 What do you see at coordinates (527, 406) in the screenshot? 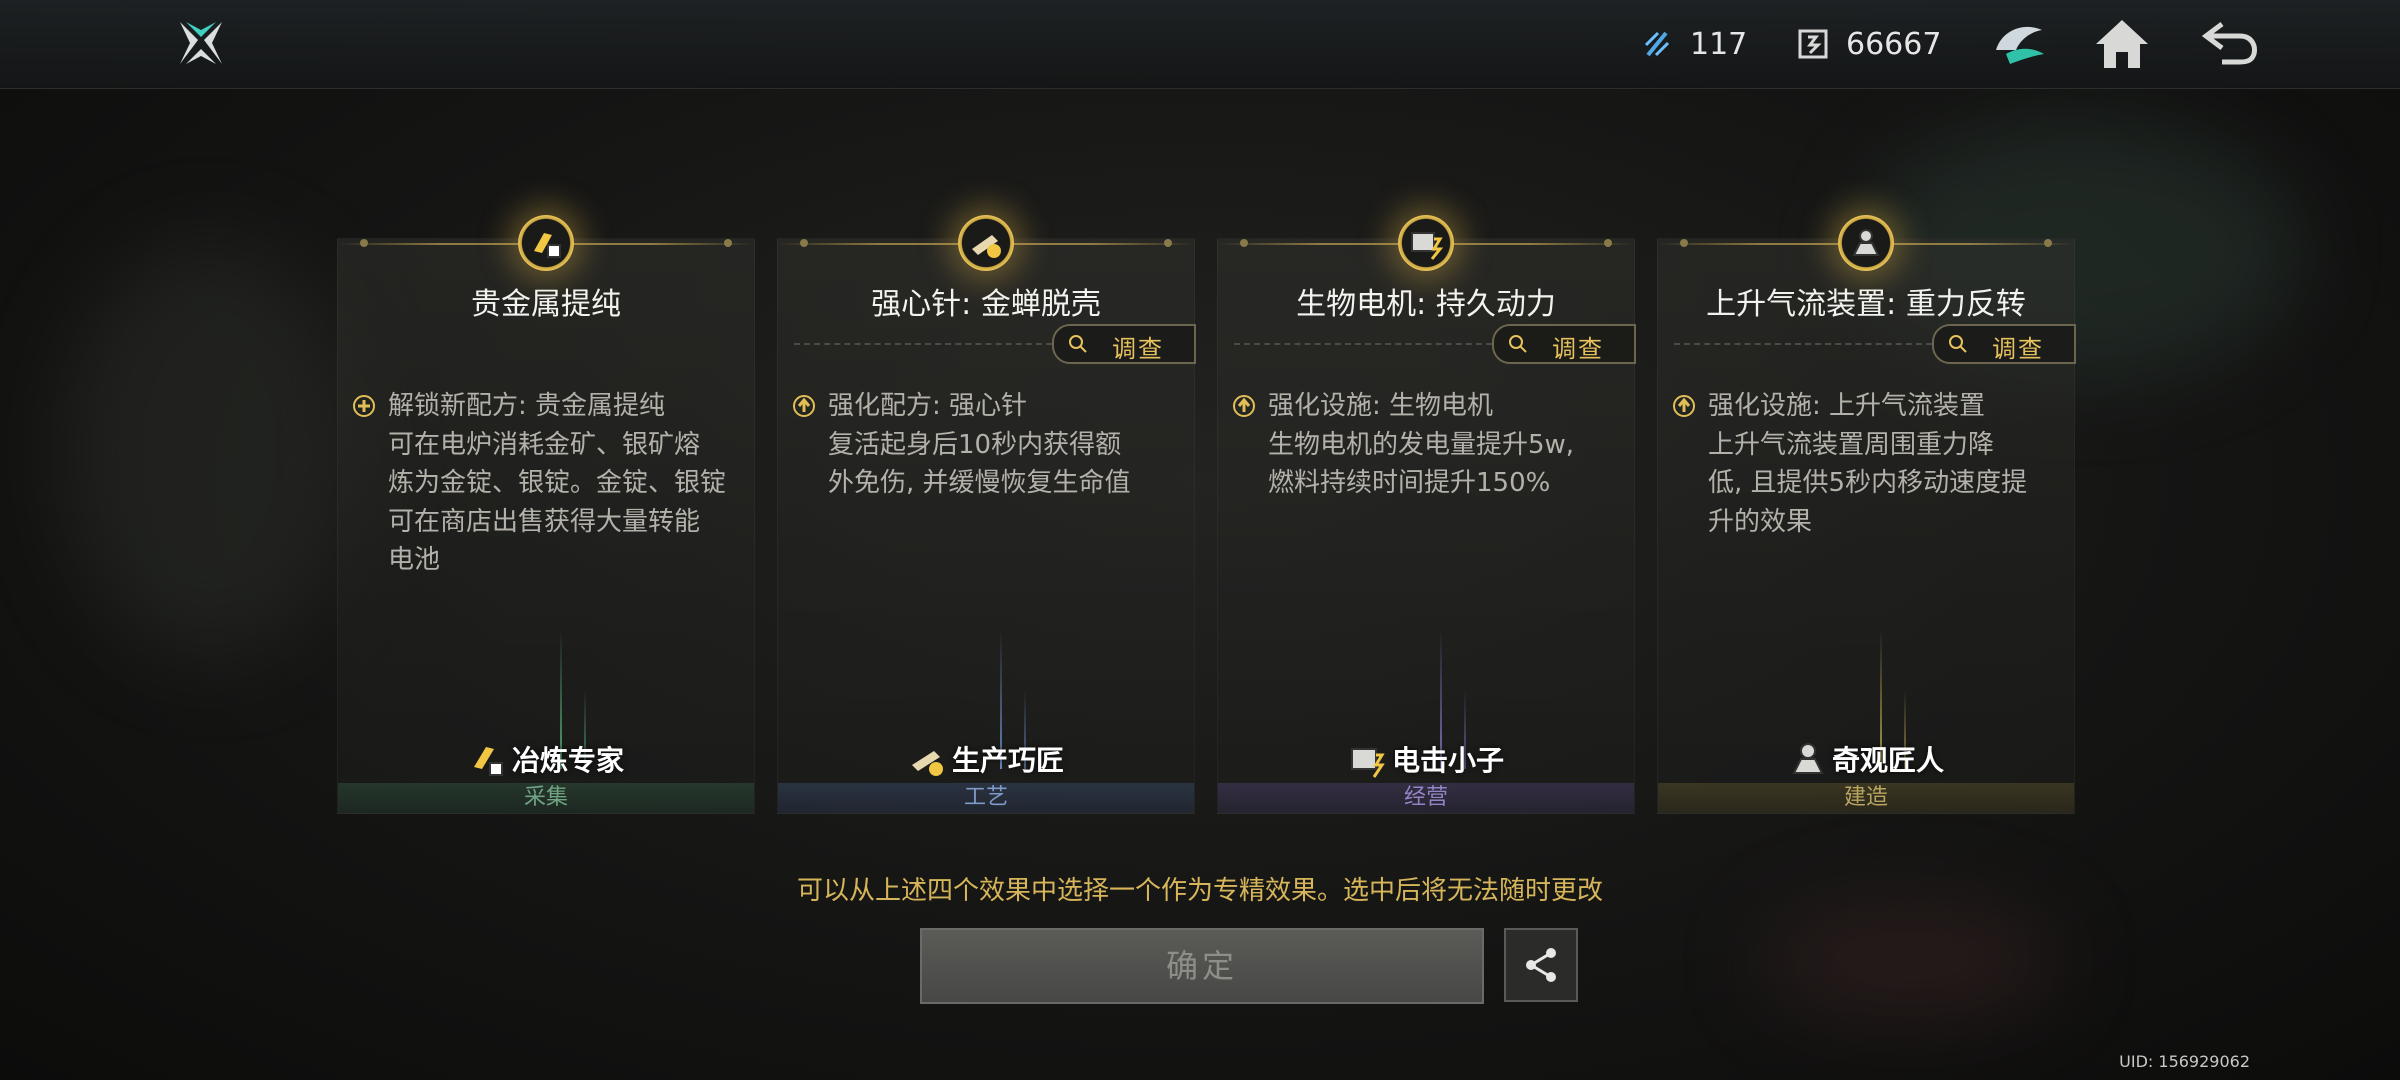
I see `desc-head: 解锁新配方: 贵金属提纯` at bounding box center [527, 406].